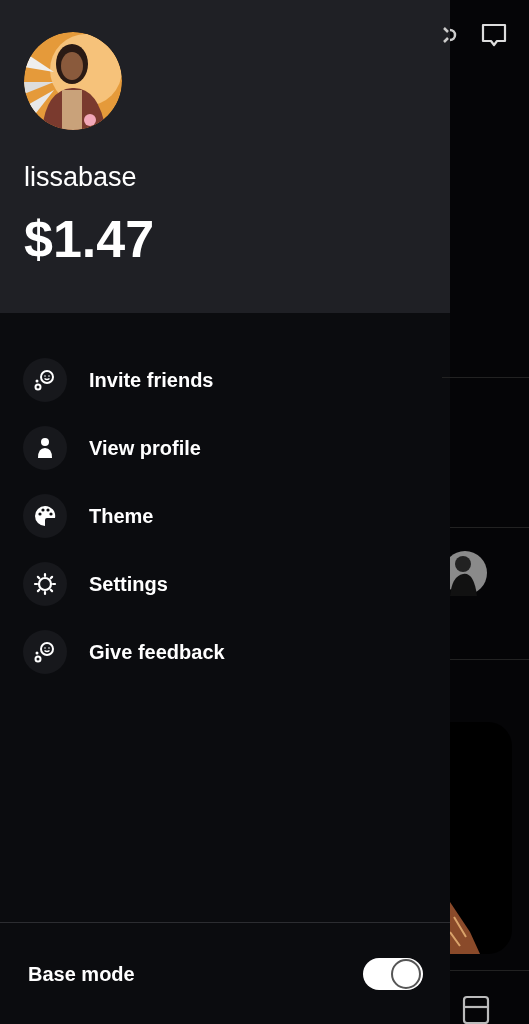  What do you see at coordinates (90, 239) in the screenshot?
I see `balance: $1.47` at bounding box center [90, 239].